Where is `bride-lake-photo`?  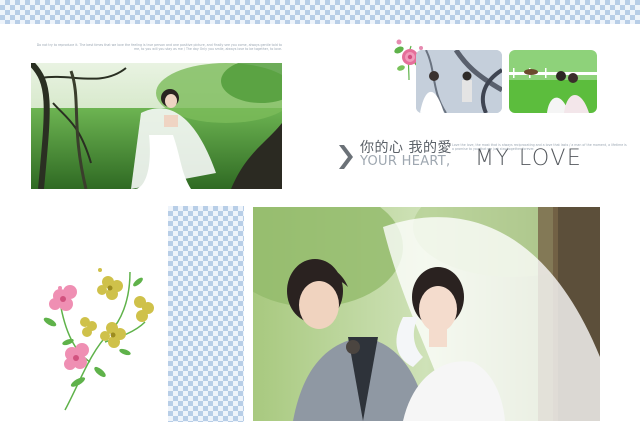 bride-lake-photo is located at coordinates (156, 126).